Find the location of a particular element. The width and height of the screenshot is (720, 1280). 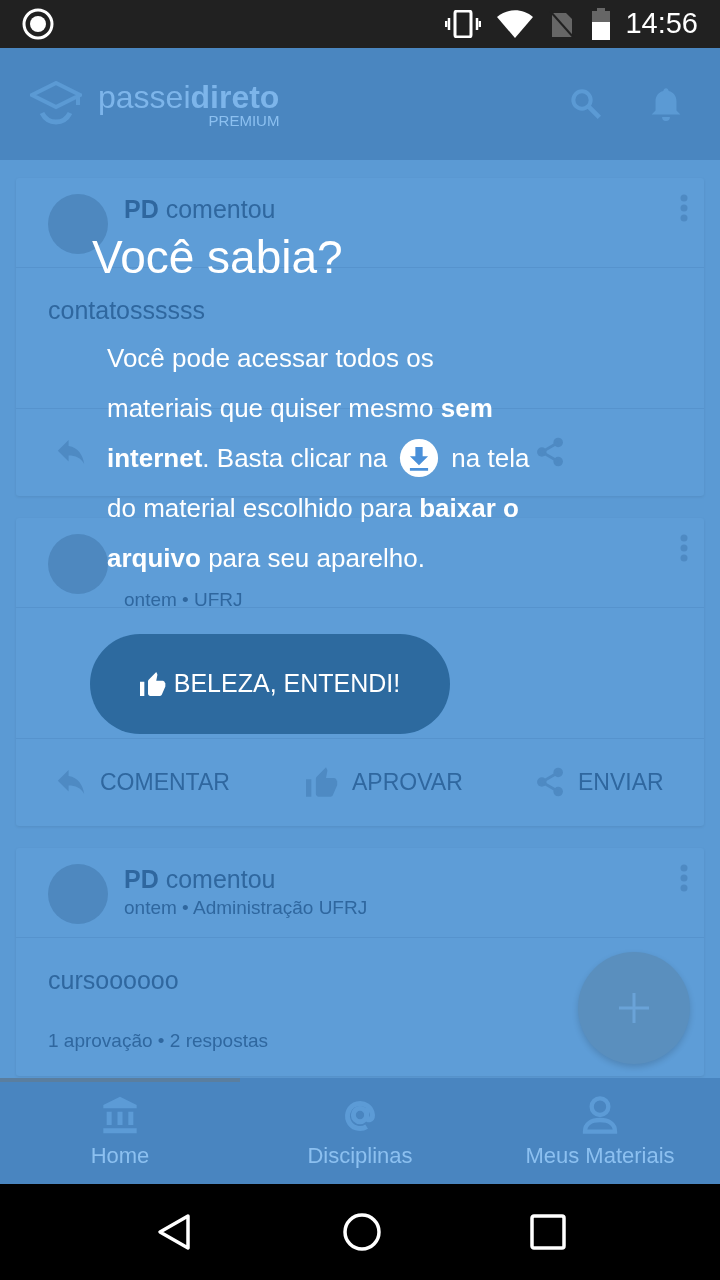

recents-button is located at coordinates (548, 1232).